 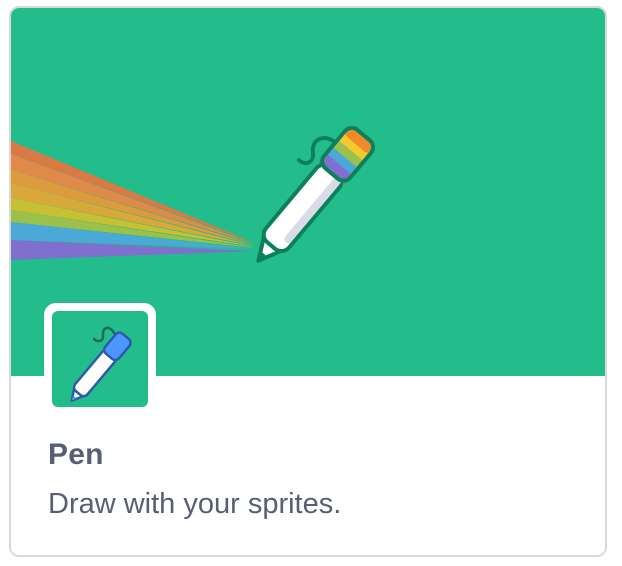 I want to click on extension-icon-tile, so click(x=100, y=359).